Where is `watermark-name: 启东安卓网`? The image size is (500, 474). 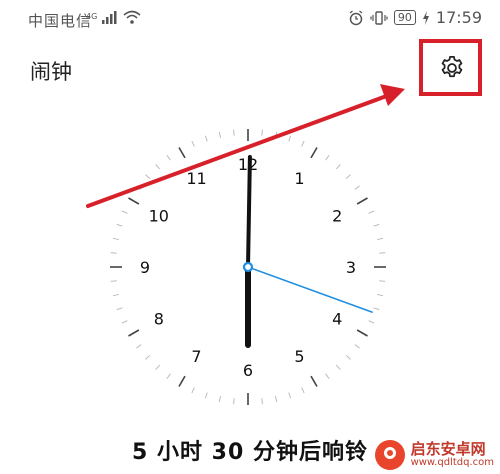
watermark-name: 启东安卓网 is located at coordinates (448, 448).